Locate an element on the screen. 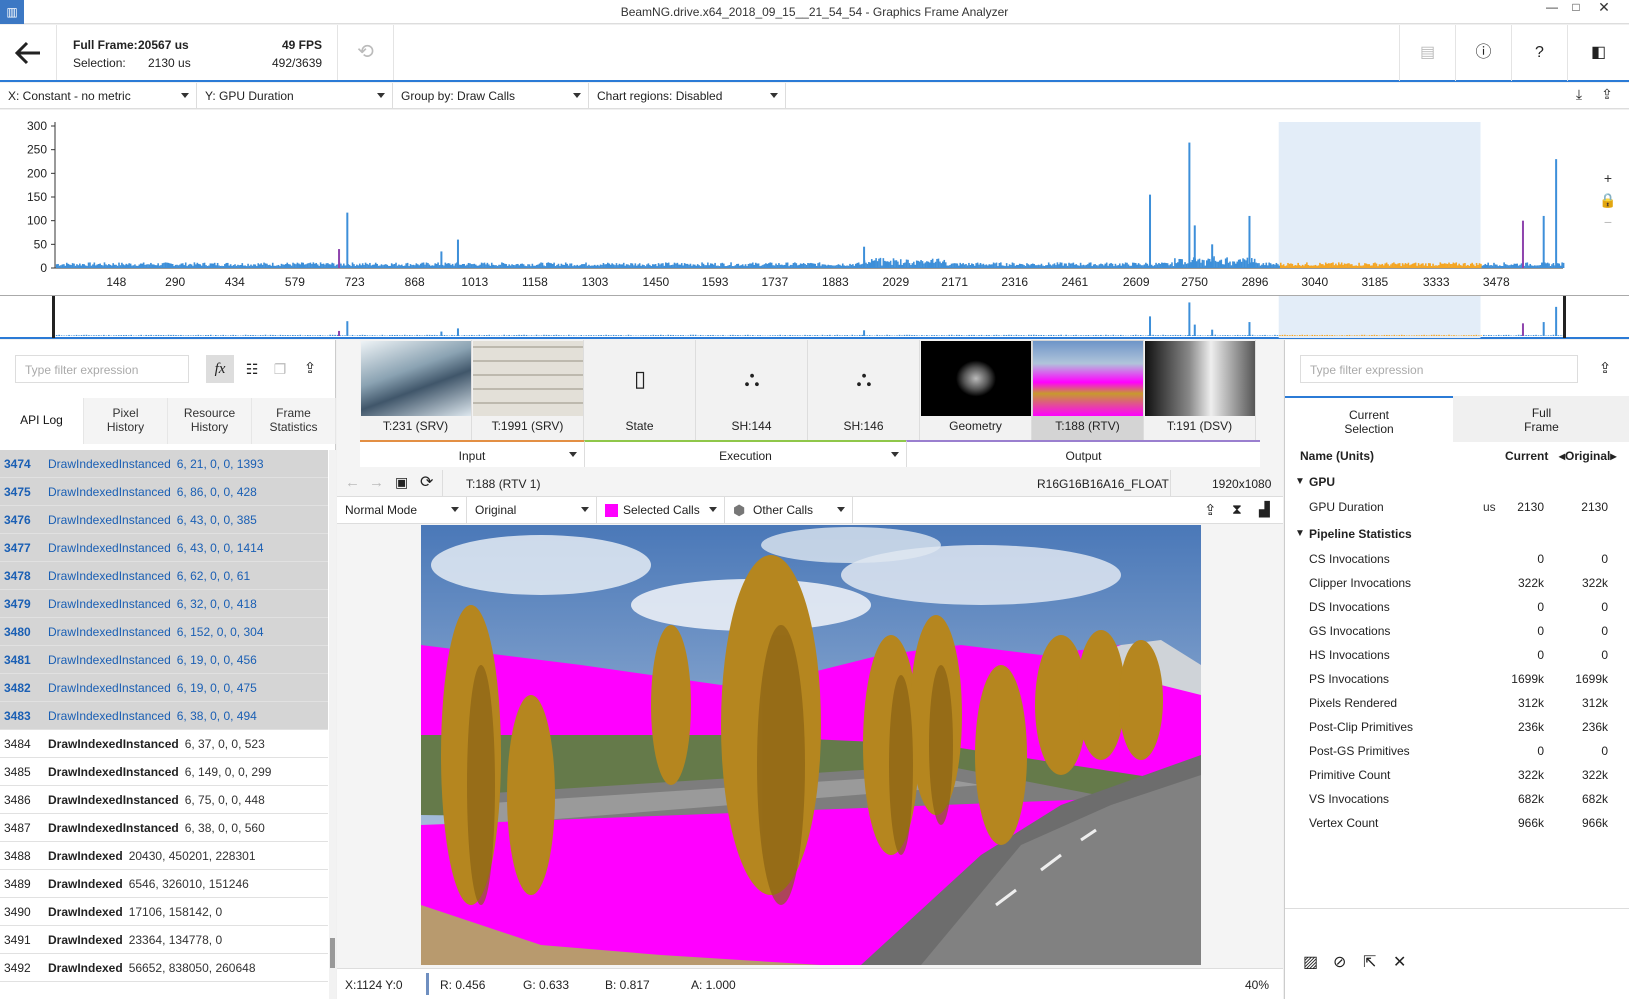 This screenshot has height=999, width=1629. resource-thumb: T:1991 (SRV) is located at coordinates (528, 390).